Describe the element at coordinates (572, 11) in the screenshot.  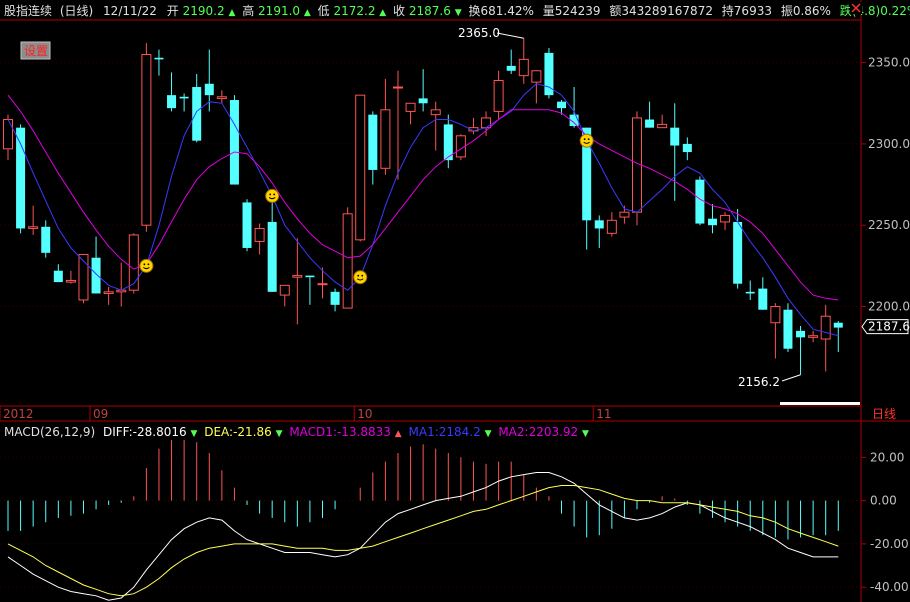
I see `volume-value: 量524239` at that location.